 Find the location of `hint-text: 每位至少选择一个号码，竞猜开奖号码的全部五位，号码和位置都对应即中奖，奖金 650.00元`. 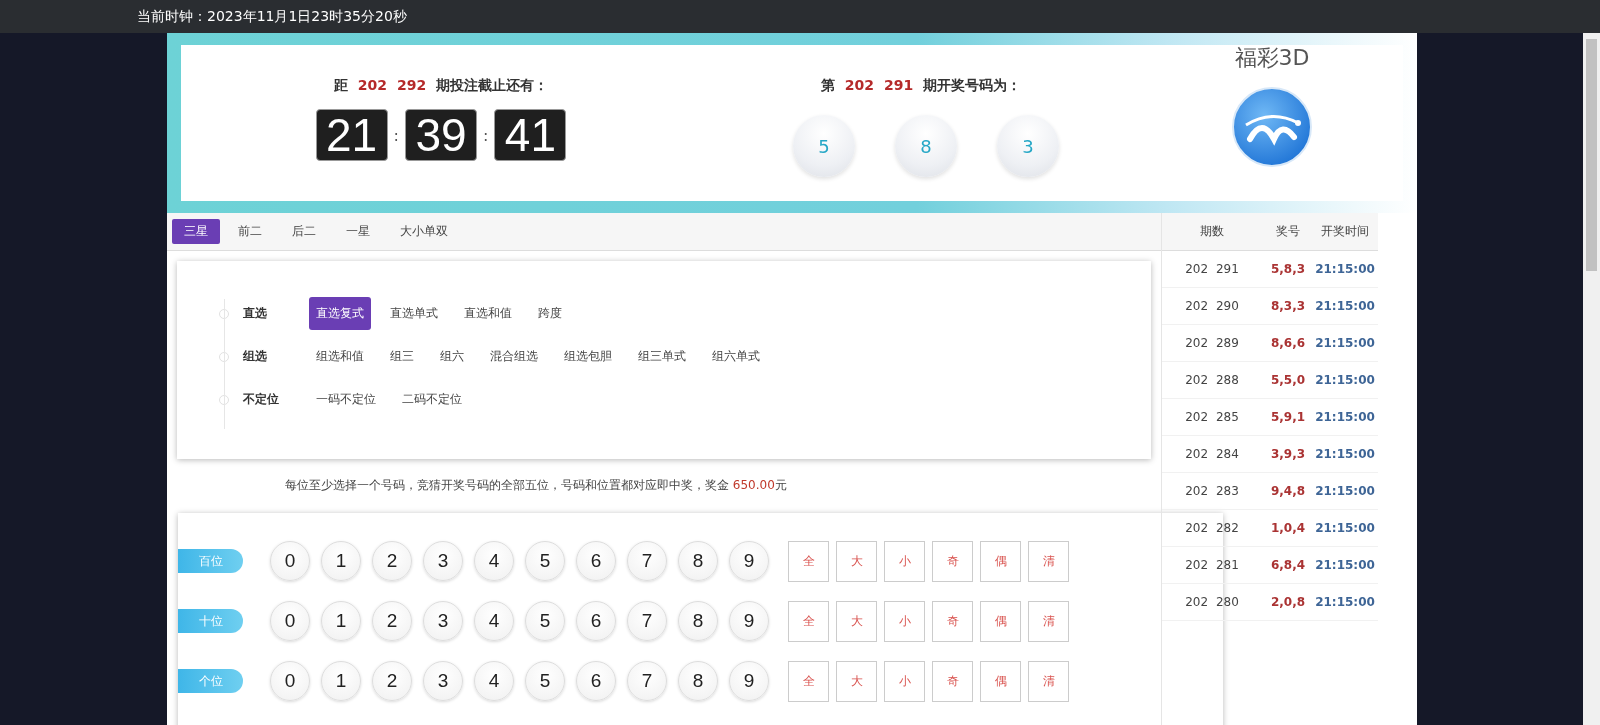

hint-text: 每位至少选择一个号码，竞猜开奖号码的全部五位，号码和位置都对应即中奖，奖金 650.00元 is located at coordinates (536, 485).